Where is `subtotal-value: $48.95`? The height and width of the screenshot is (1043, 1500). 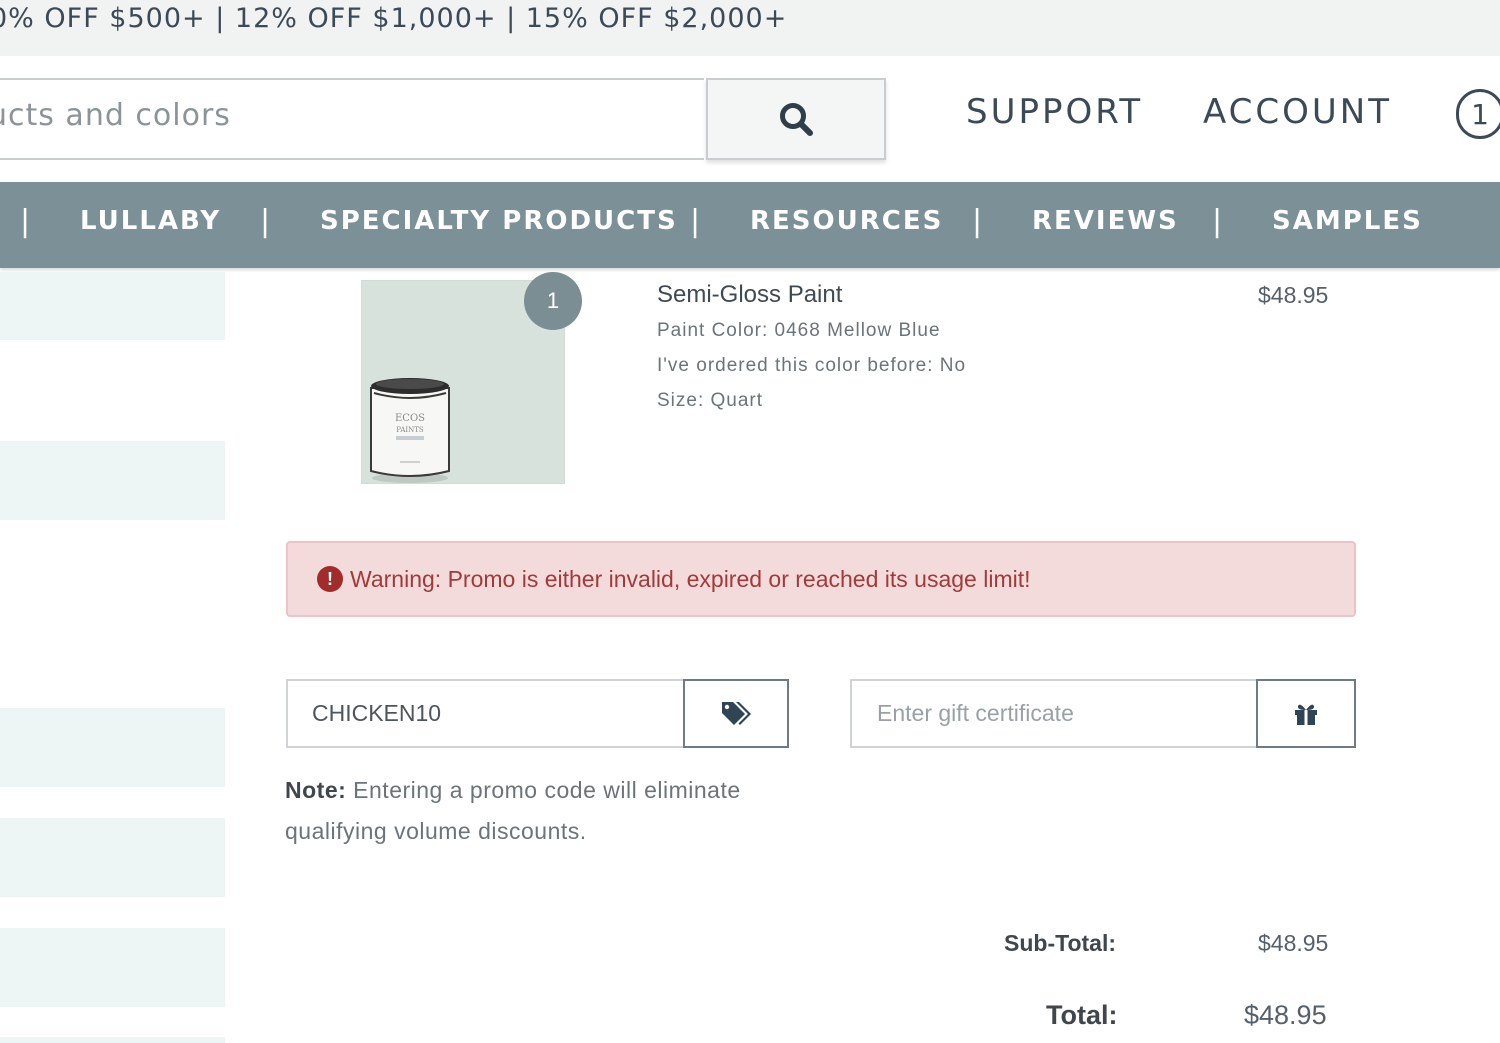
subtotal-value: $48.95 is located at coordinates (1293, 943).